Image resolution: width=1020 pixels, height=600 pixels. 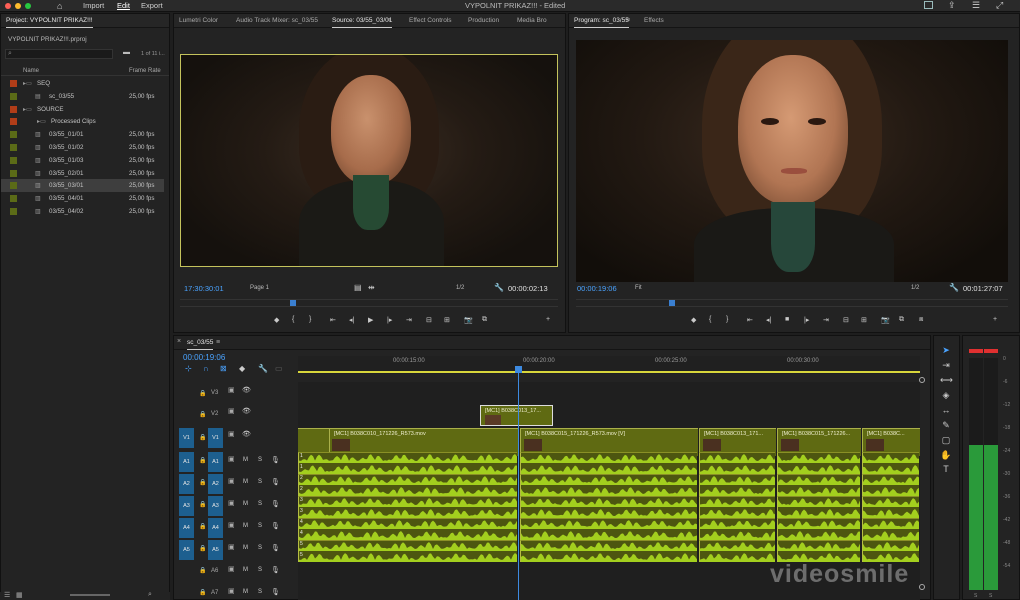 I want to click on close-window-button, so click(x=8, y=6).